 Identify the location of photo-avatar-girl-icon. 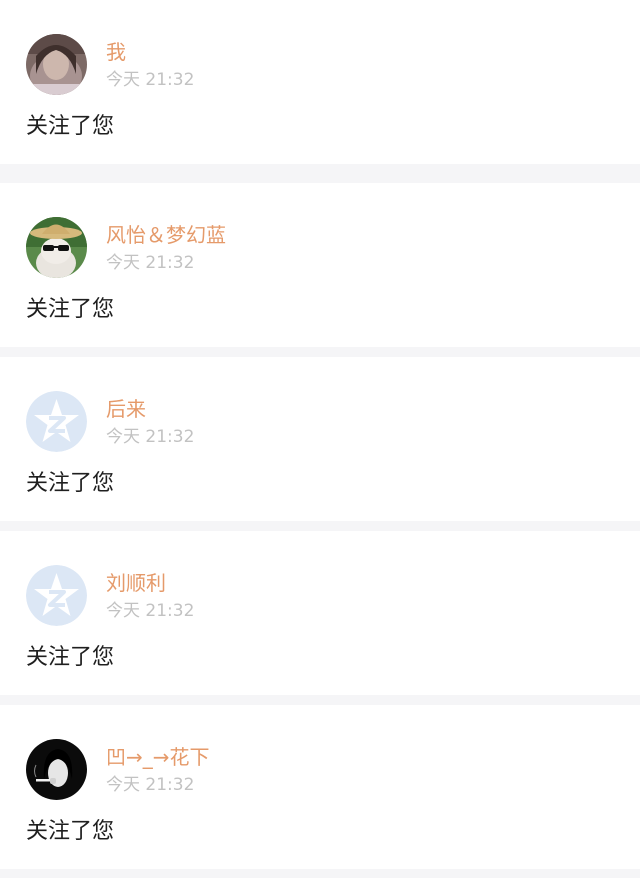
(56, 64).